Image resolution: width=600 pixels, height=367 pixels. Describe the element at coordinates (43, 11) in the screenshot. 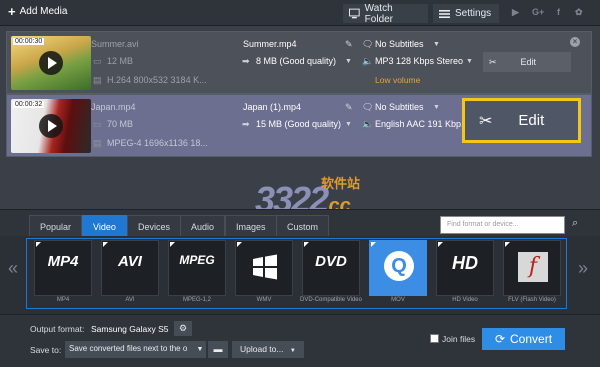

I see `add-media-label: Add Media` at that location.